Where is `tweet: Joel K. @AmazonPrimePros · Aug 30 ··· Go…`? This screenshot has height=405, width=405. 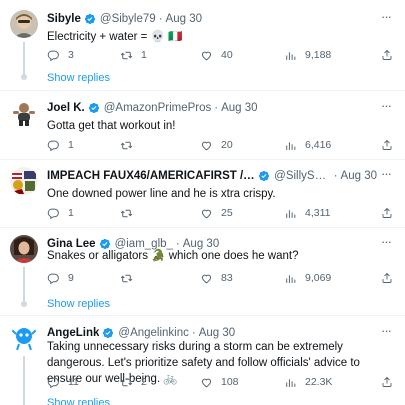 tweet: Joel K. @AmazonPrimePros · Aug 30 ··· Go… is located at coordinates (202, 127).